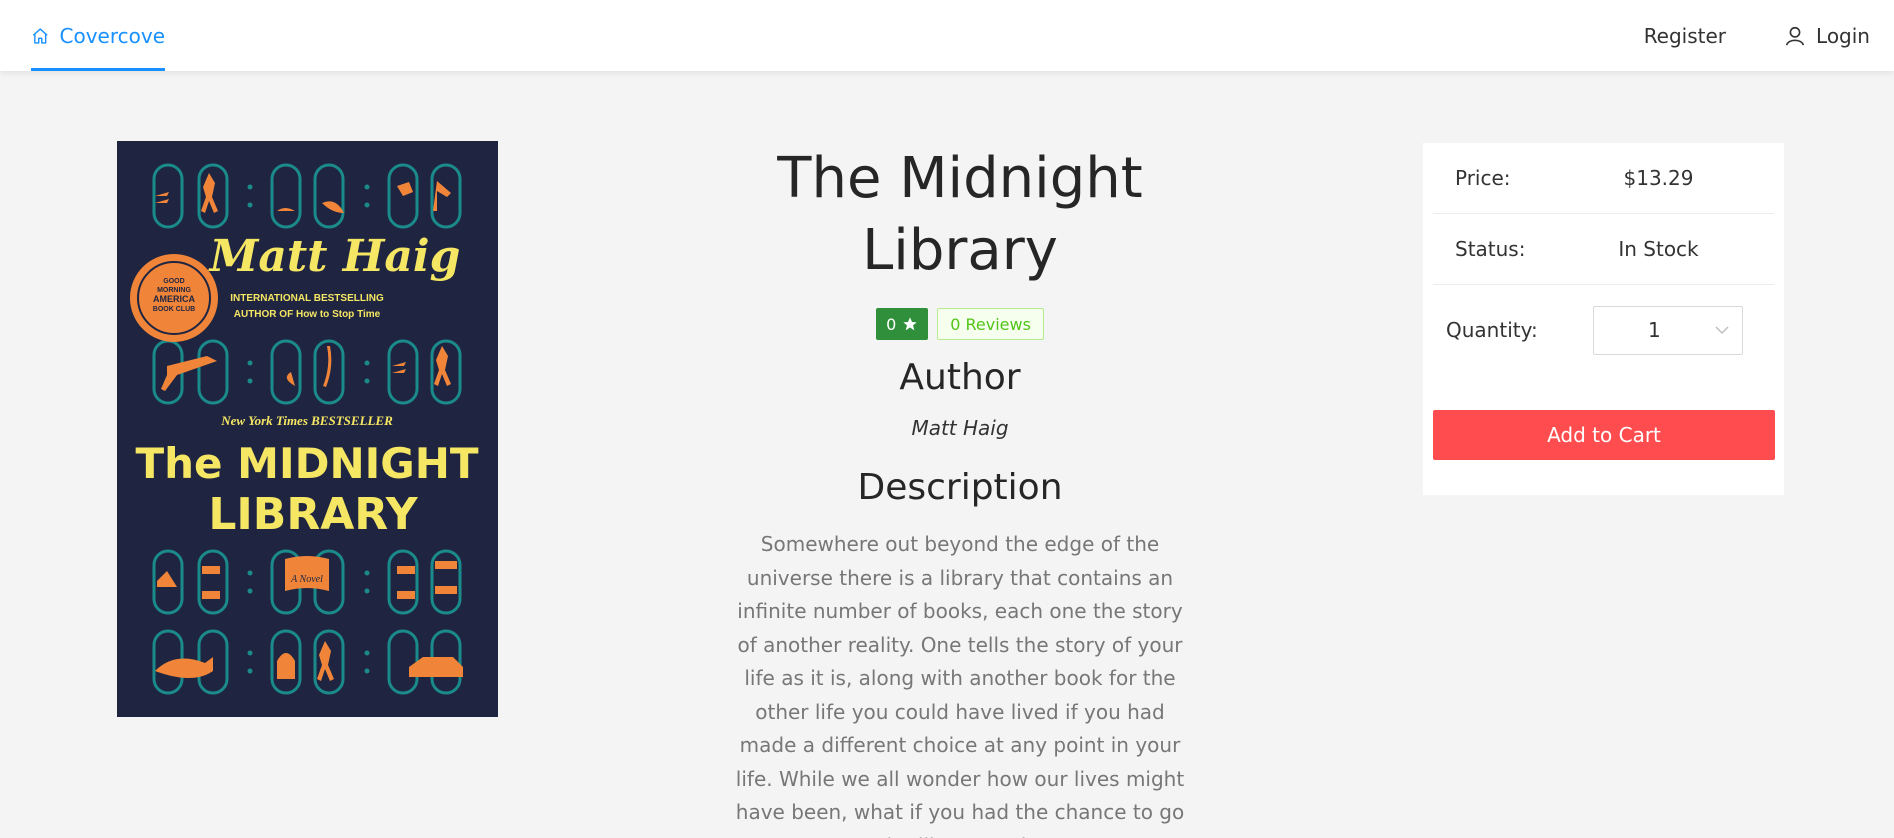 The height and width of the screenshot is (838, 1894). What do you see at coordinates (313, 514) in the screenshot?
I see `cover-title2: LIBRARY` at bounding box center [313, 514].